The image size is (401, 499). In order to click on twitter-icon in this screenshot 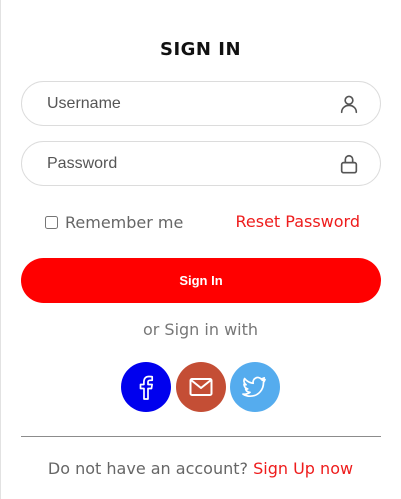, I will do `click(254, 387)`.